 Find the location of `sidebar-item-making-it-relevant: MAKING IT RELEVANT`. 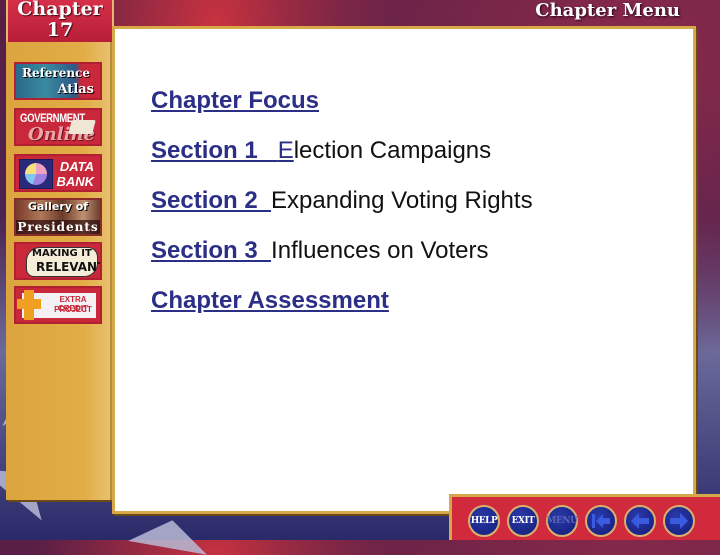

sidebar-item-making-it-relevant: MAKING IT RELEVANT is located at coordinates (58, 261).